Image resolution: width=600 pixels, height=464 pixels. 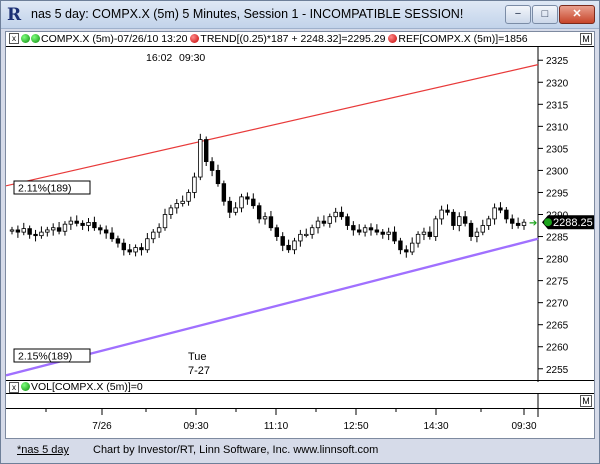 What do you see at coordinates (557, 326) in the screenshot?
I see `y-tick-label: 2265` at bounding box center [557, 326].